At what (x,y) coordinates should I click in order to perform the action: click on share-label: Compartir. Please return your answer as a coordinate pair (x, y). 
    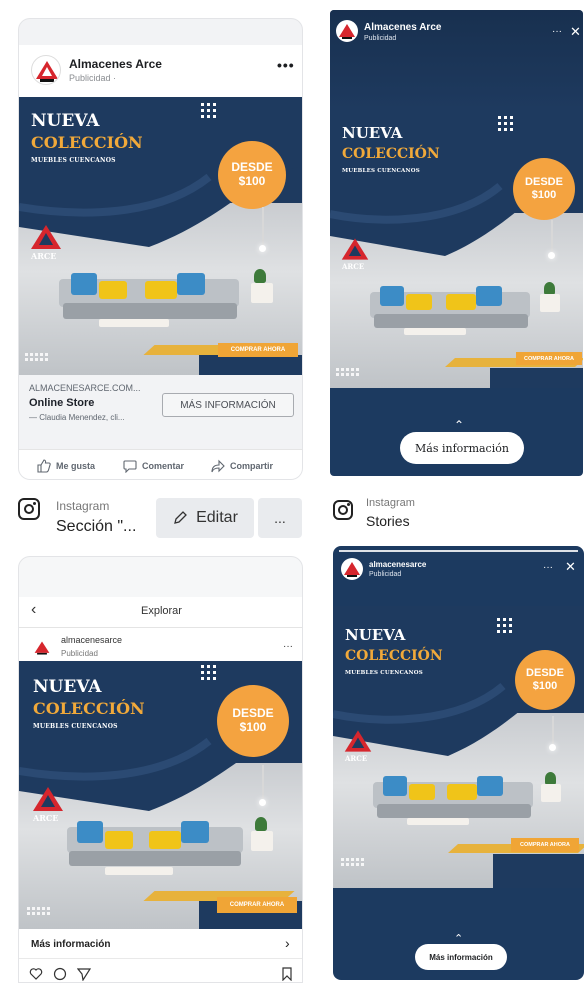
    Looking at the image, I should click on (252, 466).